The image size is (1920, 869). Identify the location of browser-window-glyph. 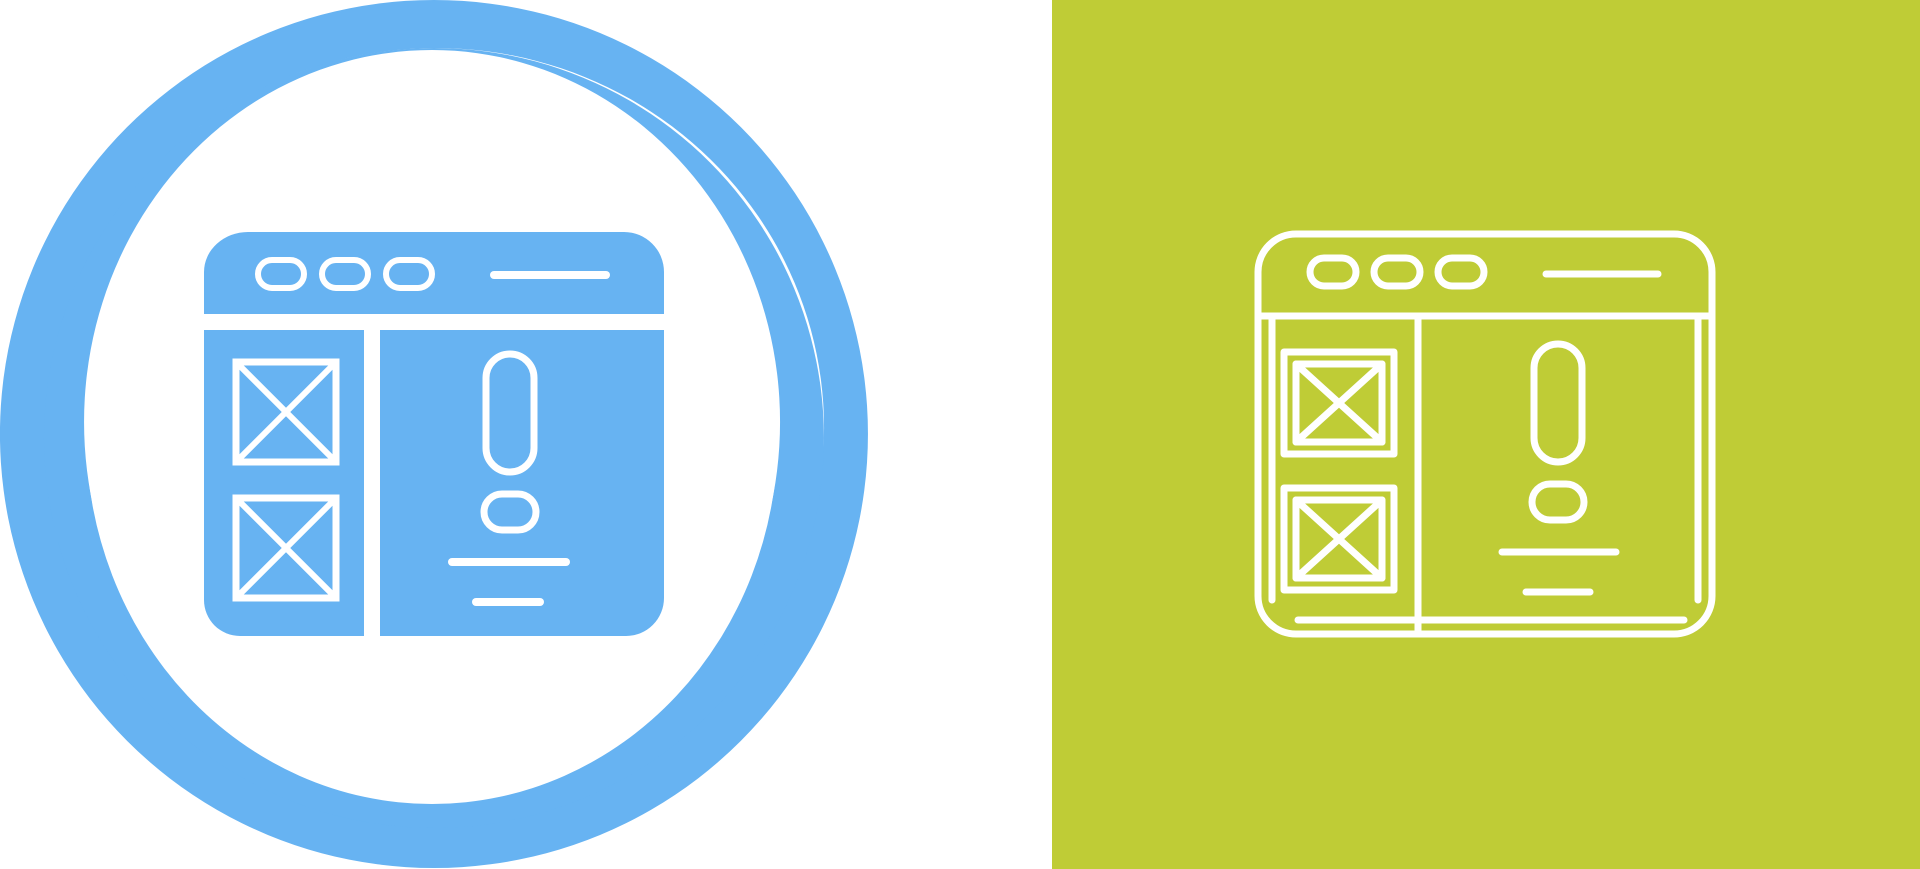
(434, 434).